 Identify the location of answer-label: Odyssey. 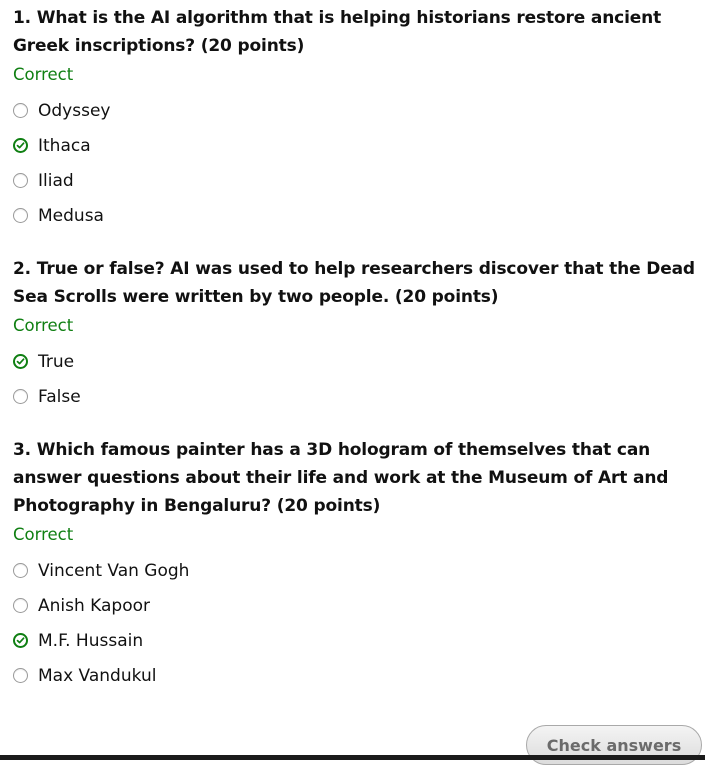
(74, 110).